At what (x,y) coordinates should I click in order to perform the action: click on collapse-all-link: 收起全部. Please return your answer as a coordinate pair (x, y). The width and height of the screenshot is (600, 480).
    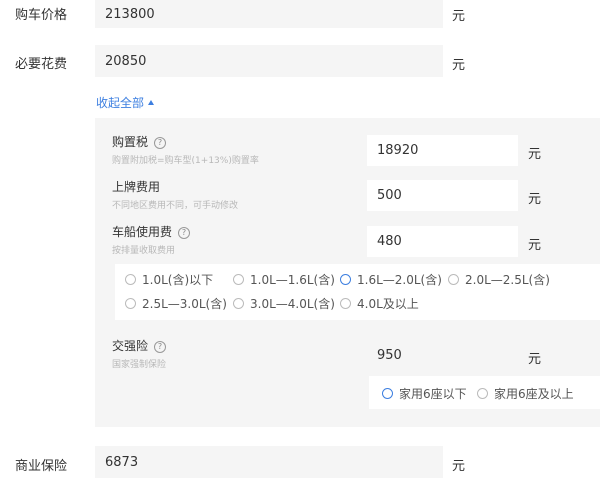
    Looking at the image, I should click on (125, 102).